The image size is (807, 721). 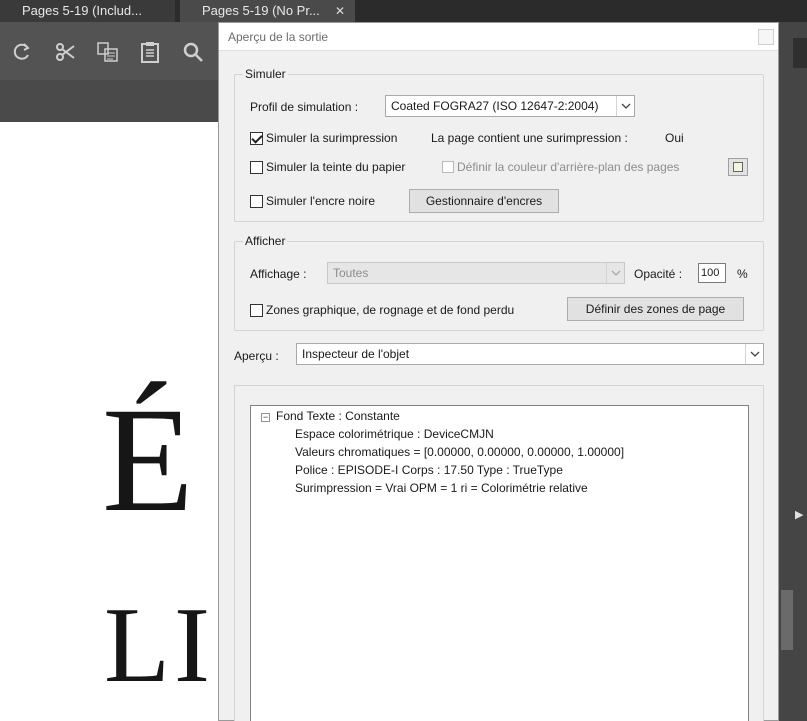 What do you see at coordinates (265, 241) in the screenshot?
I see `display-legend: Afficher` at bounding box center [265, 241].